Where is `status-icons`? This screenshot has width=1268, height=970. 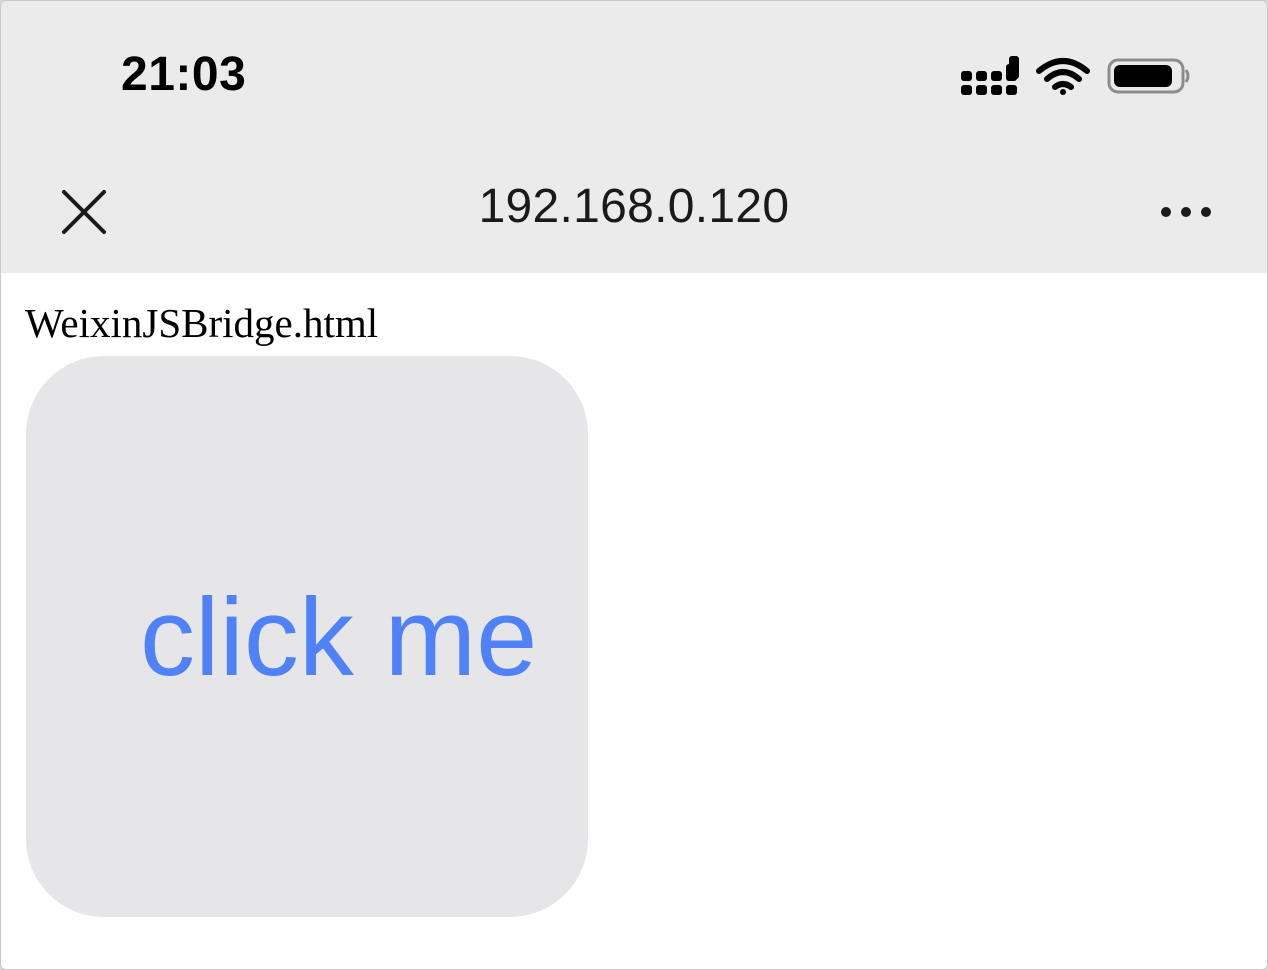 status-icons is located at coordinates (1075, 77).